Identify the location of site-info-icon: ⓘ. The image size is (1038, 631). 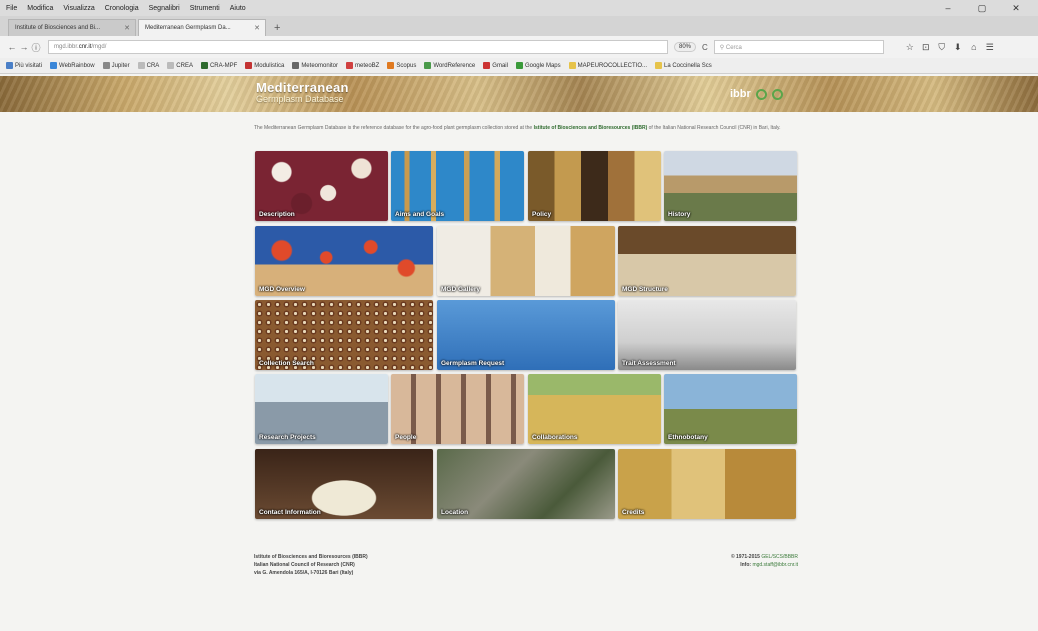
(36, 47).